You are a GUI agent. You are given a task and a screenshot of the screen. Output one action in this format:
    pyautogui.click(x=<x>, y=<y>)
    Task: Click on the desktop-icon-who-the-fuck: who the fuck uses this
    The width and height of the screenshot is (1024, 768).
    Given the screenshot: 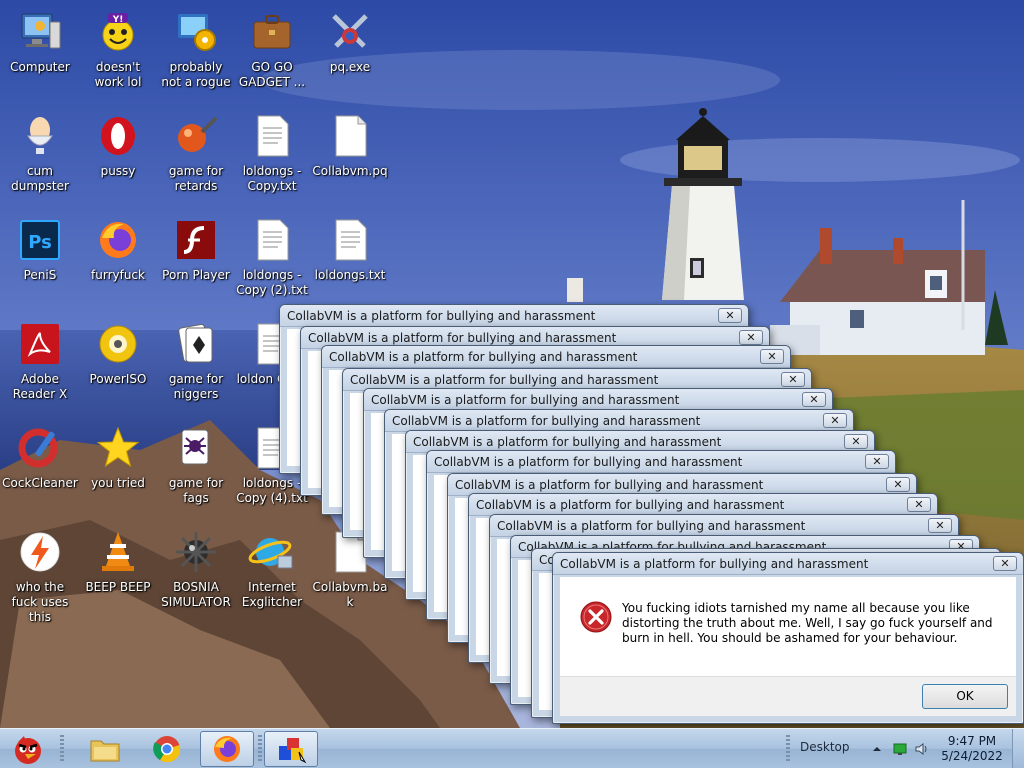 What is the action you would take?
    pyautogui.click(x=40, y=574)
    